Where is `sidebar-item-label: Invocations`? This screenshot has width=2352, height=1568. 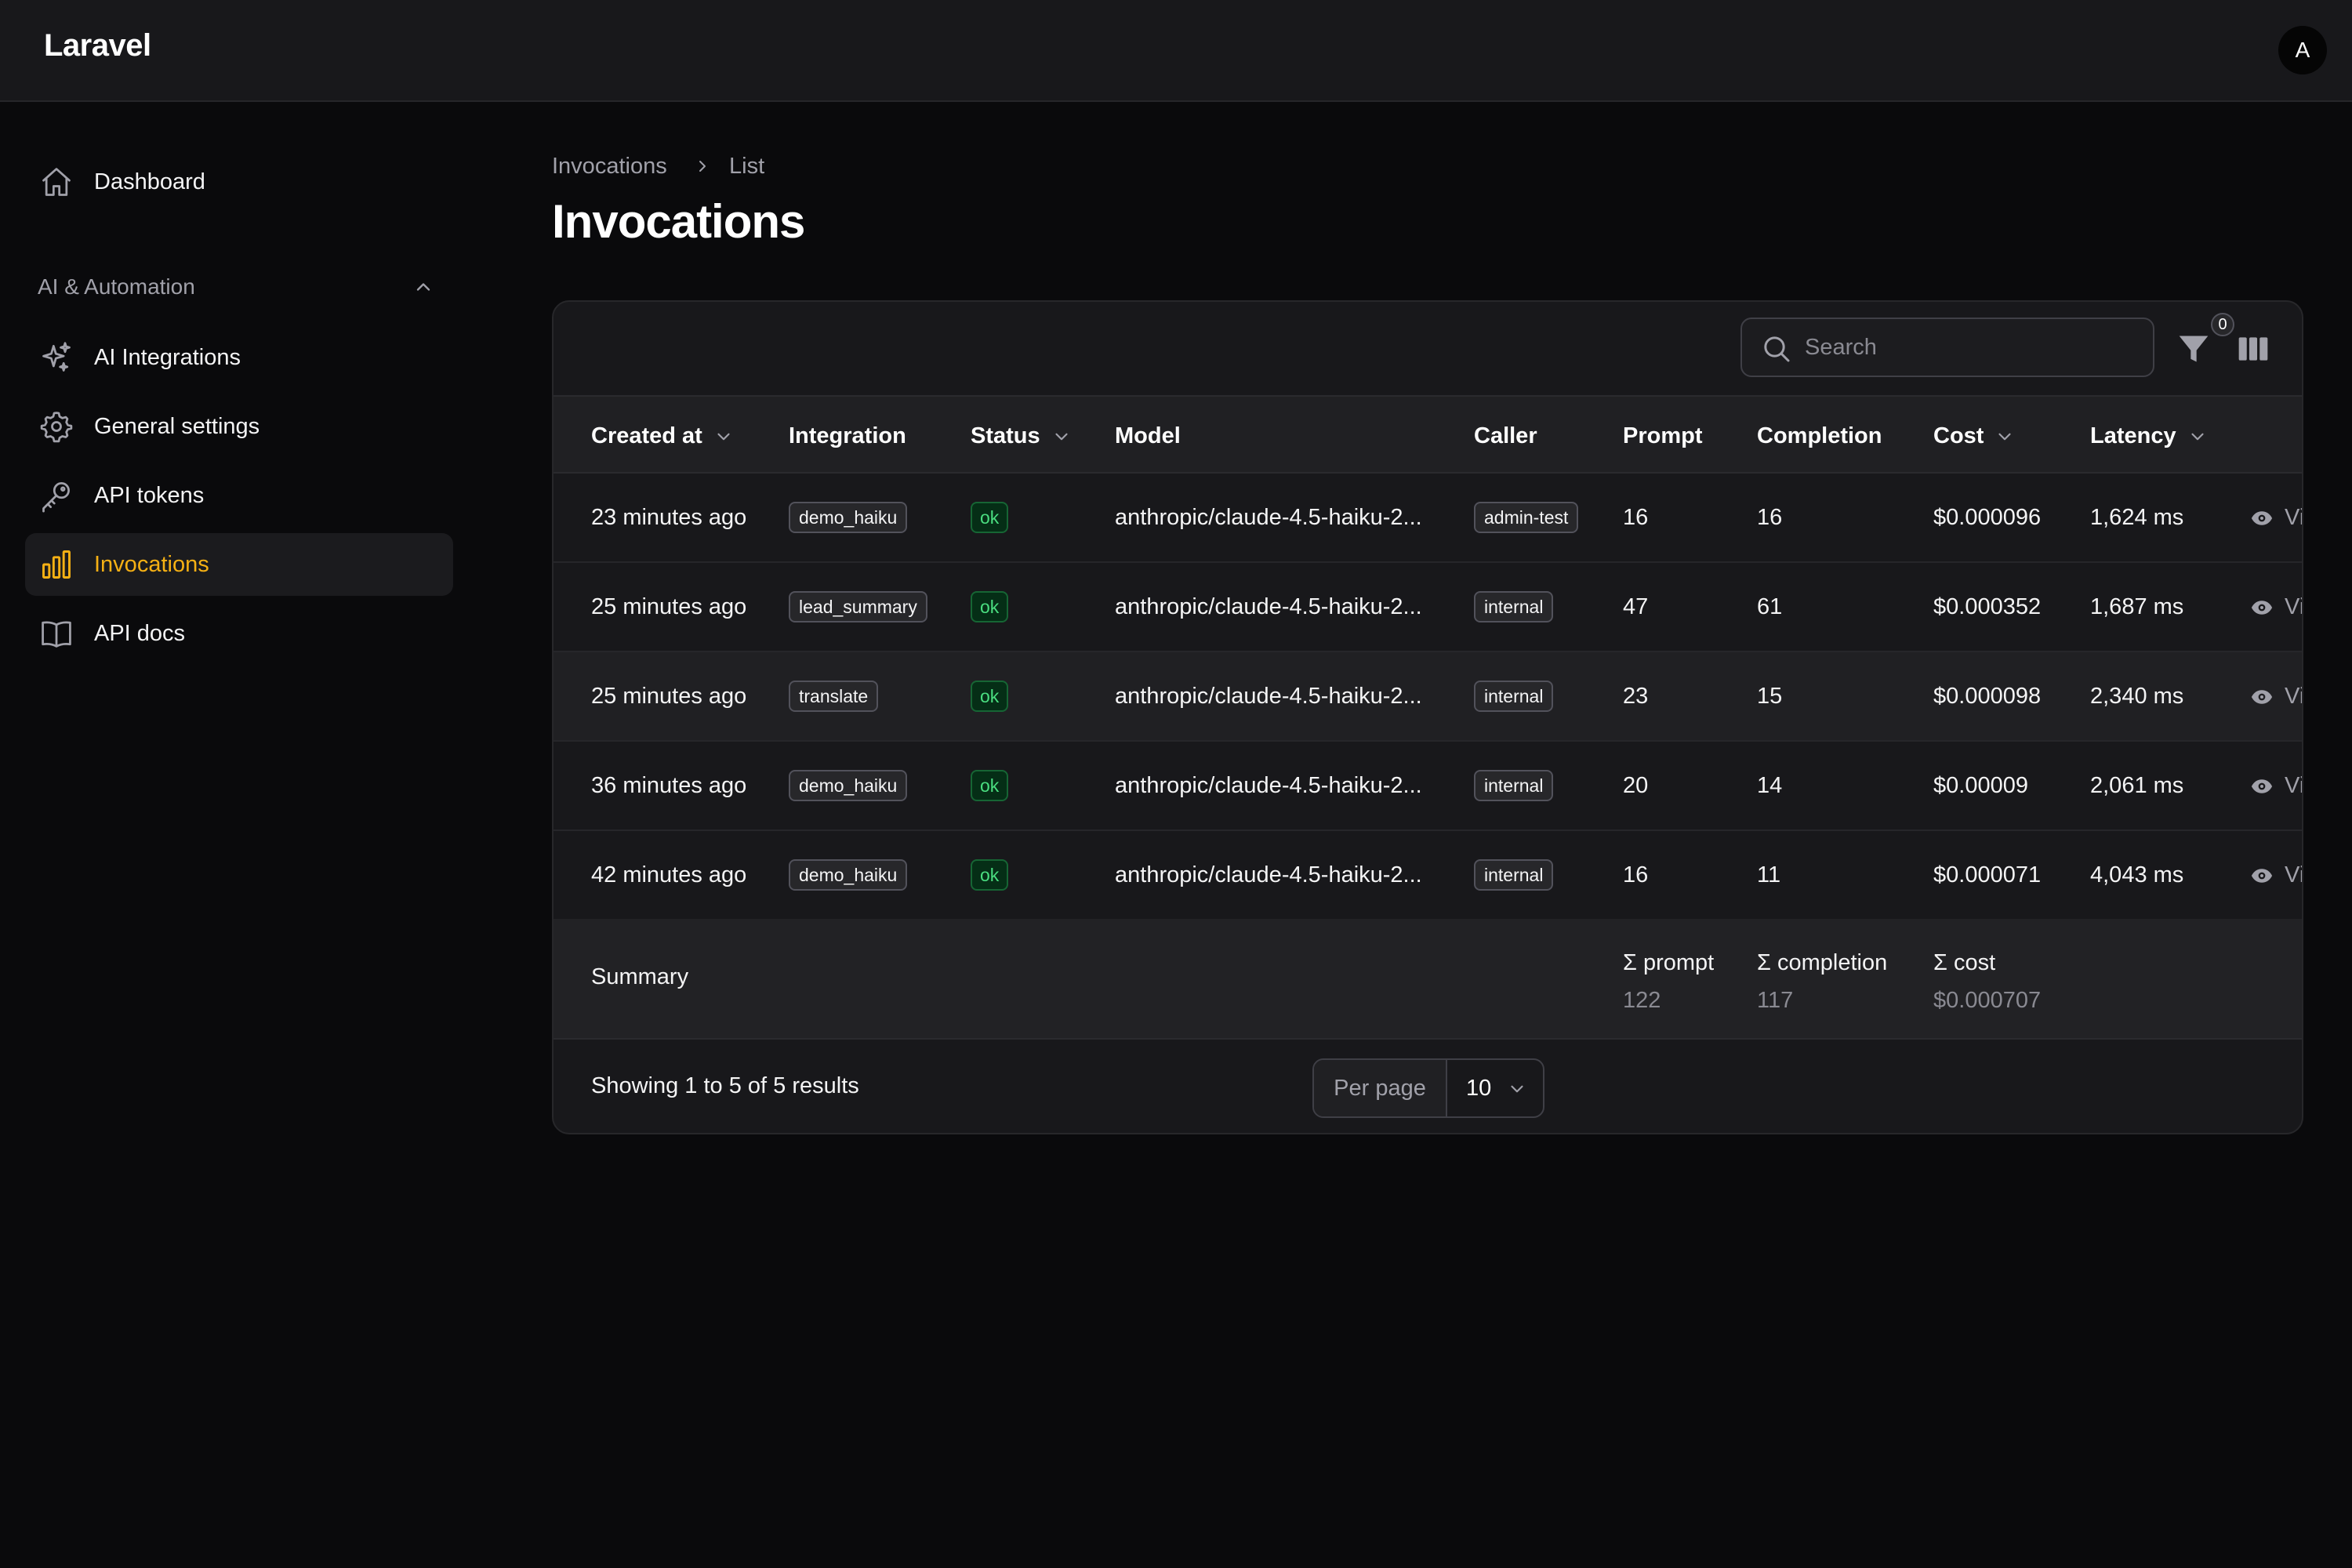
sidebar-item-label: Invocations is located at coordinates (151, 564).